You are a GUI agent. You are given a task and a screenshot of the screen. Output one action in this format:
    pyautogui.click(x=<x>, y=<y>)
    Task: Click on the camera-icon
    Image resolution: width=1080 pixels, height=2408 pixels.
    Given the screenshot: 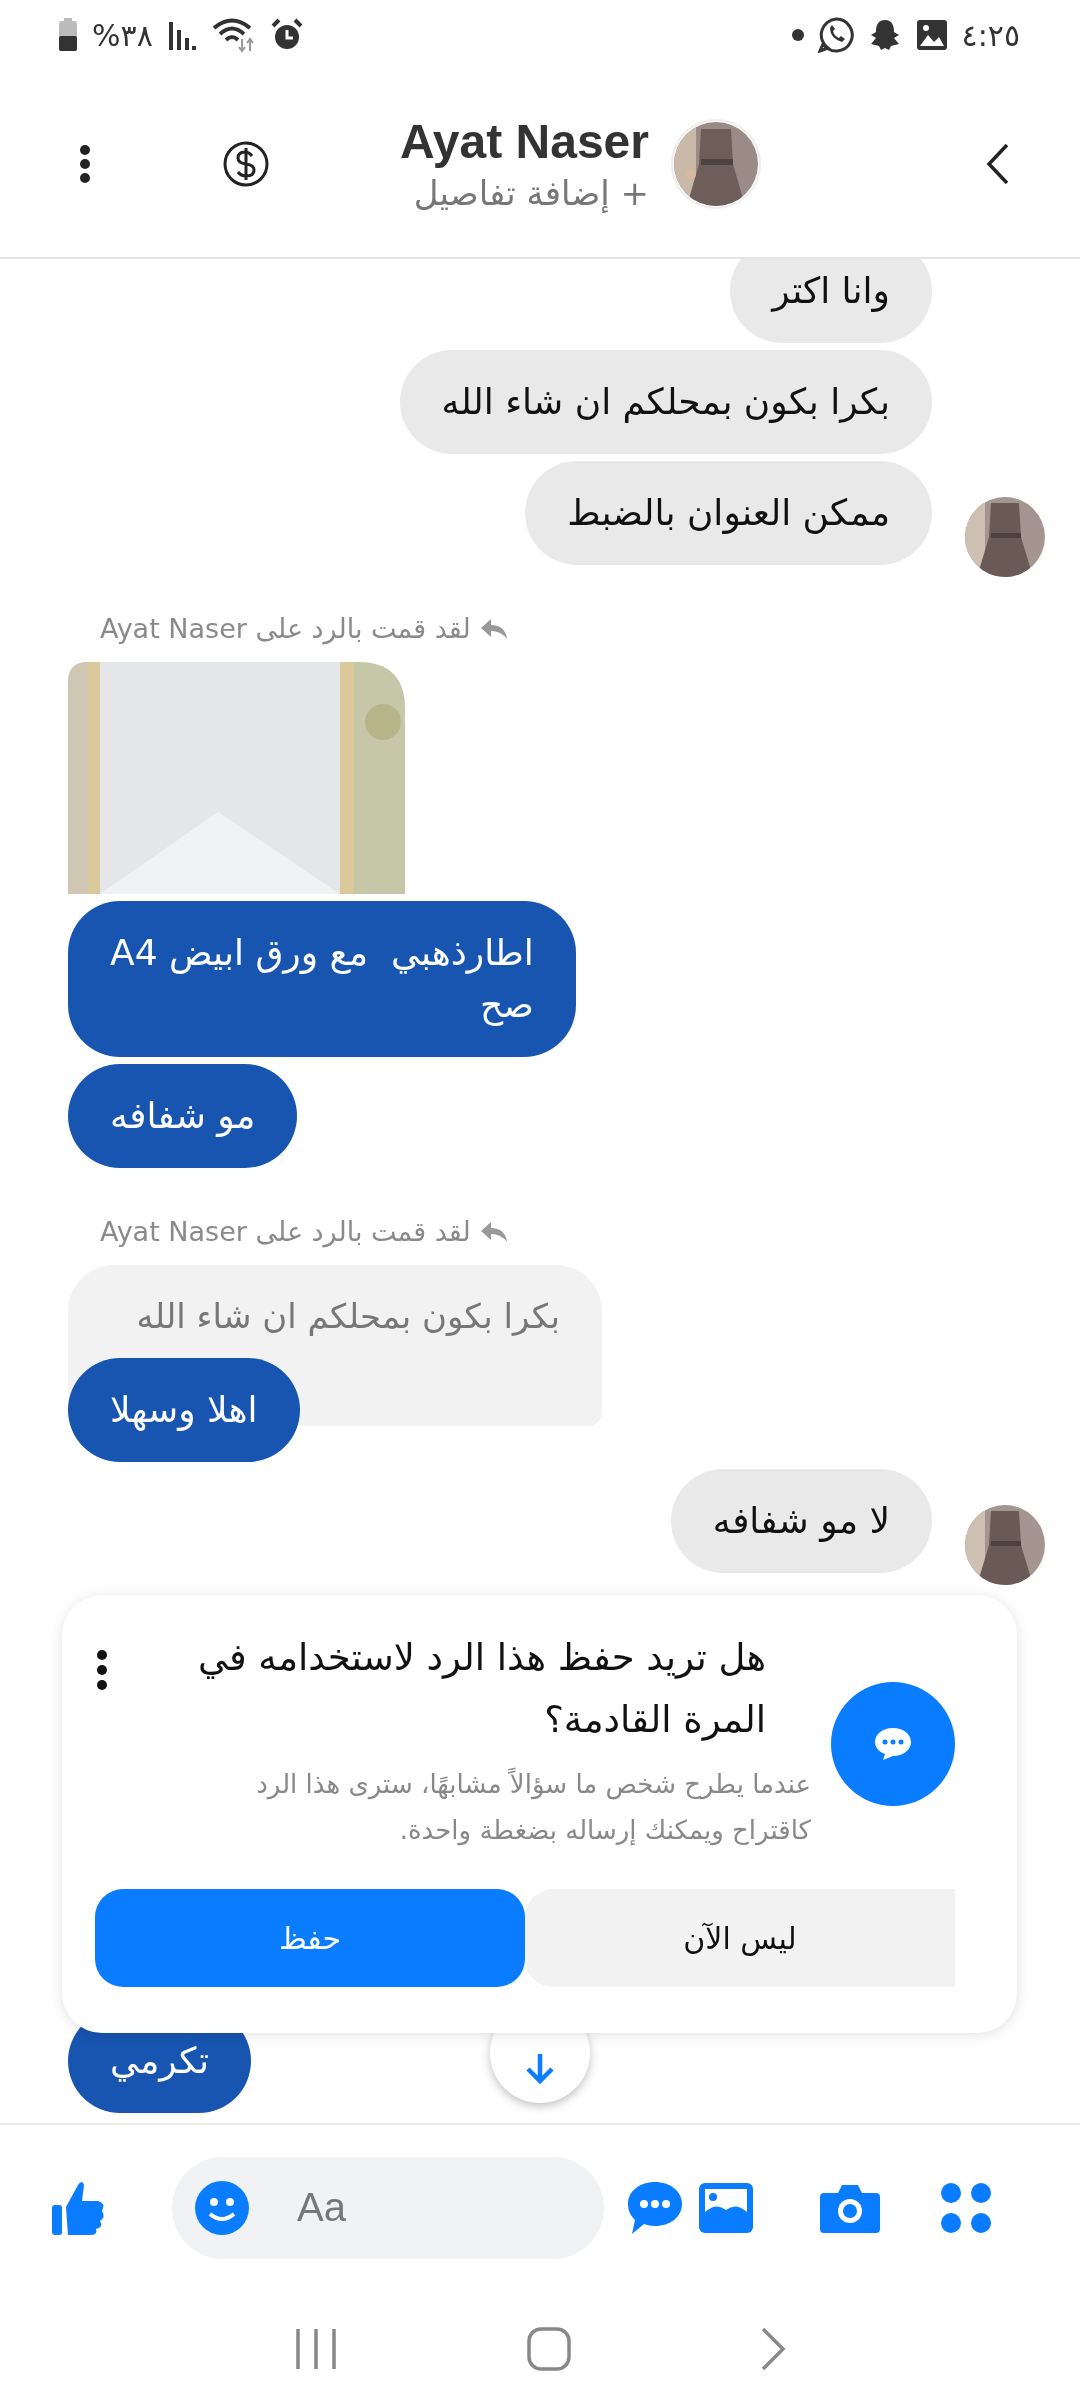 What is the action you would take?
    pyautogui.click(x=850, y=2207)
    